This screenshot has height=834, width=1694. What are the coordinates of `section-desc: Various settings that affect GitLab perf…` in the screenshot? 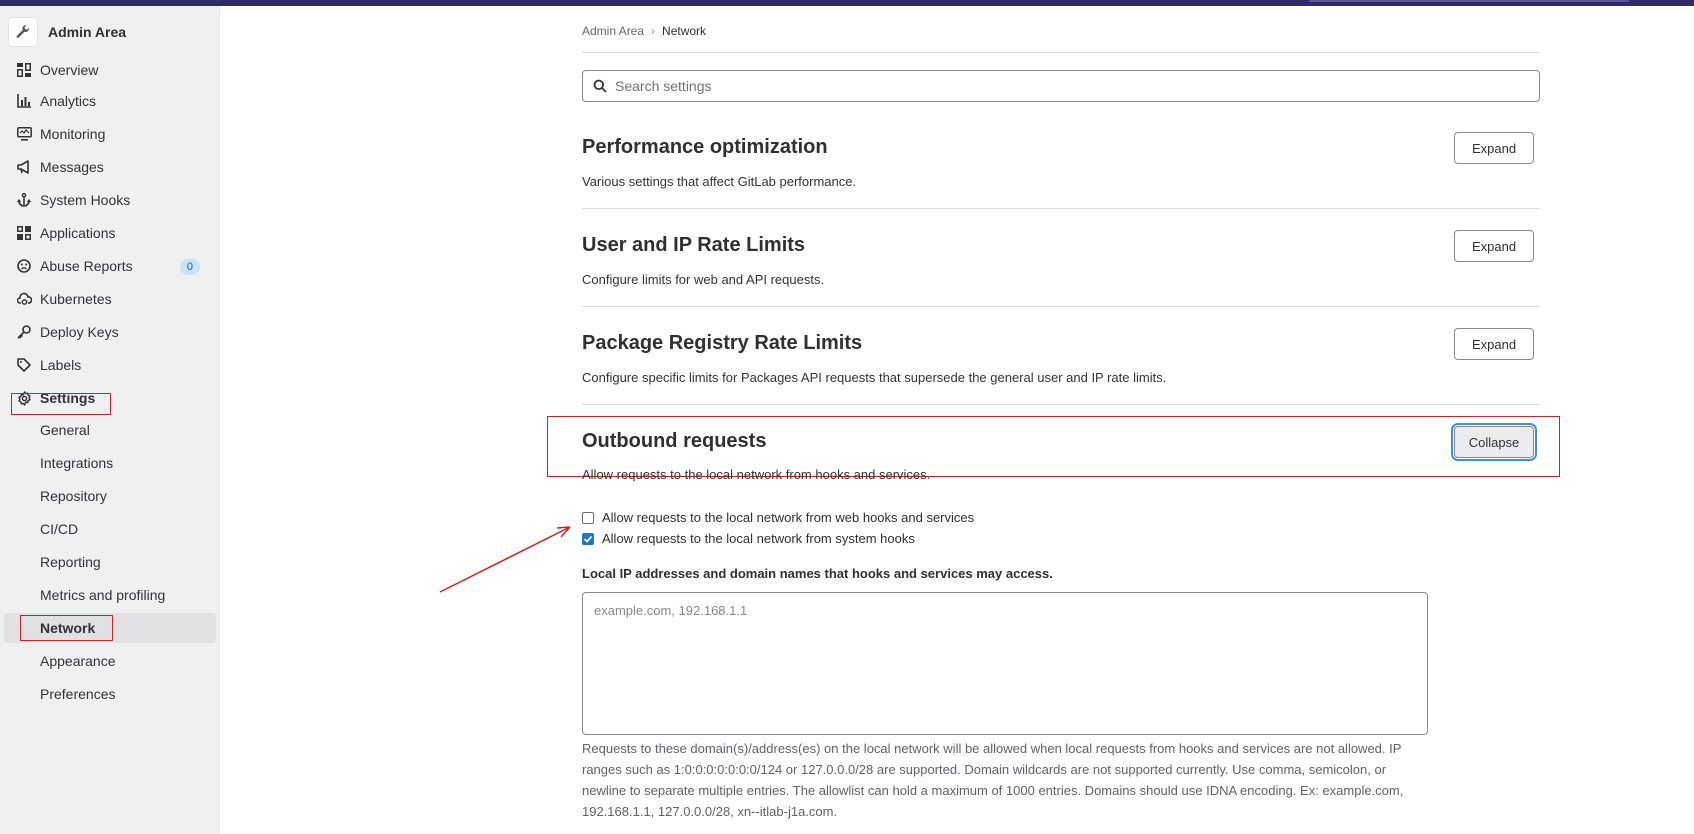 It's located at (719, 181).